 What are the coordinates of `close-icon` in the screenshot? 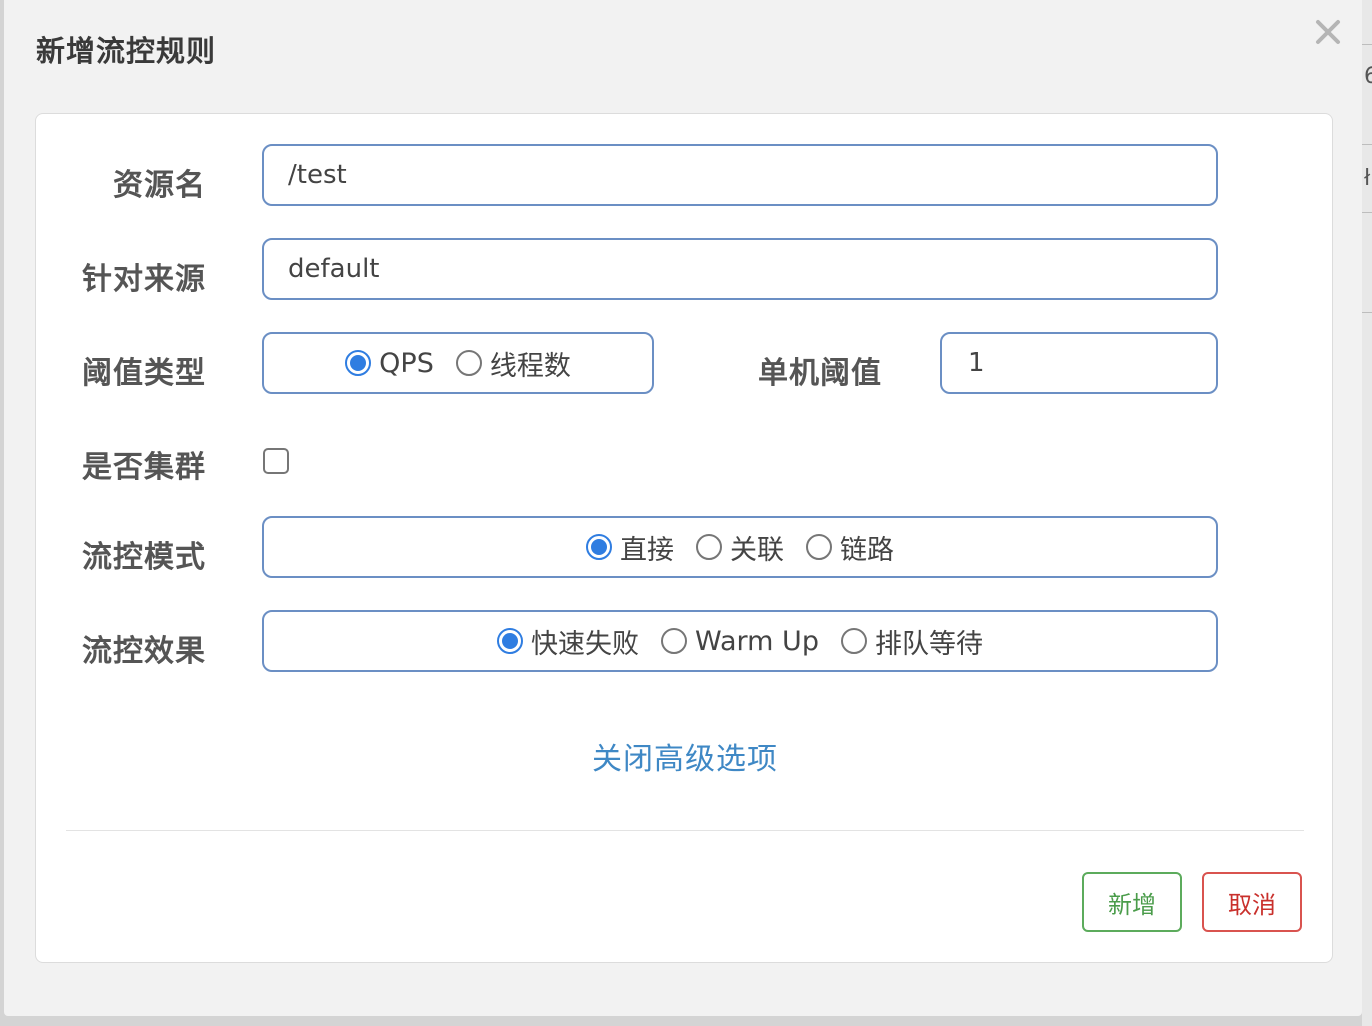 It's located at (1328, 32).